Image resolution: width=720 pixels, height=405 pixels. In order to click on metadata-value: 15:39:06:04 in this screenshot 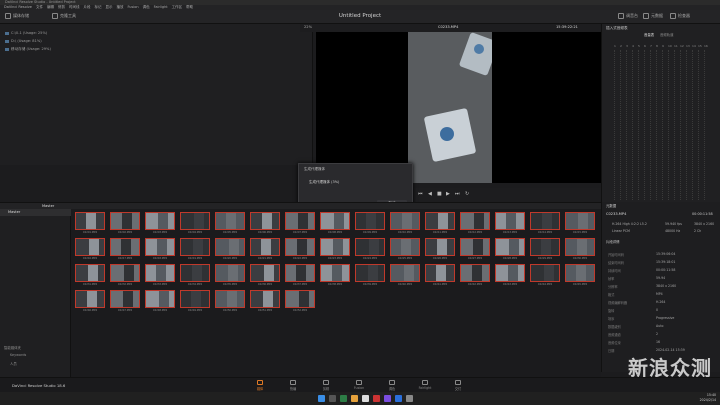, I will do `click(665, 254)`.